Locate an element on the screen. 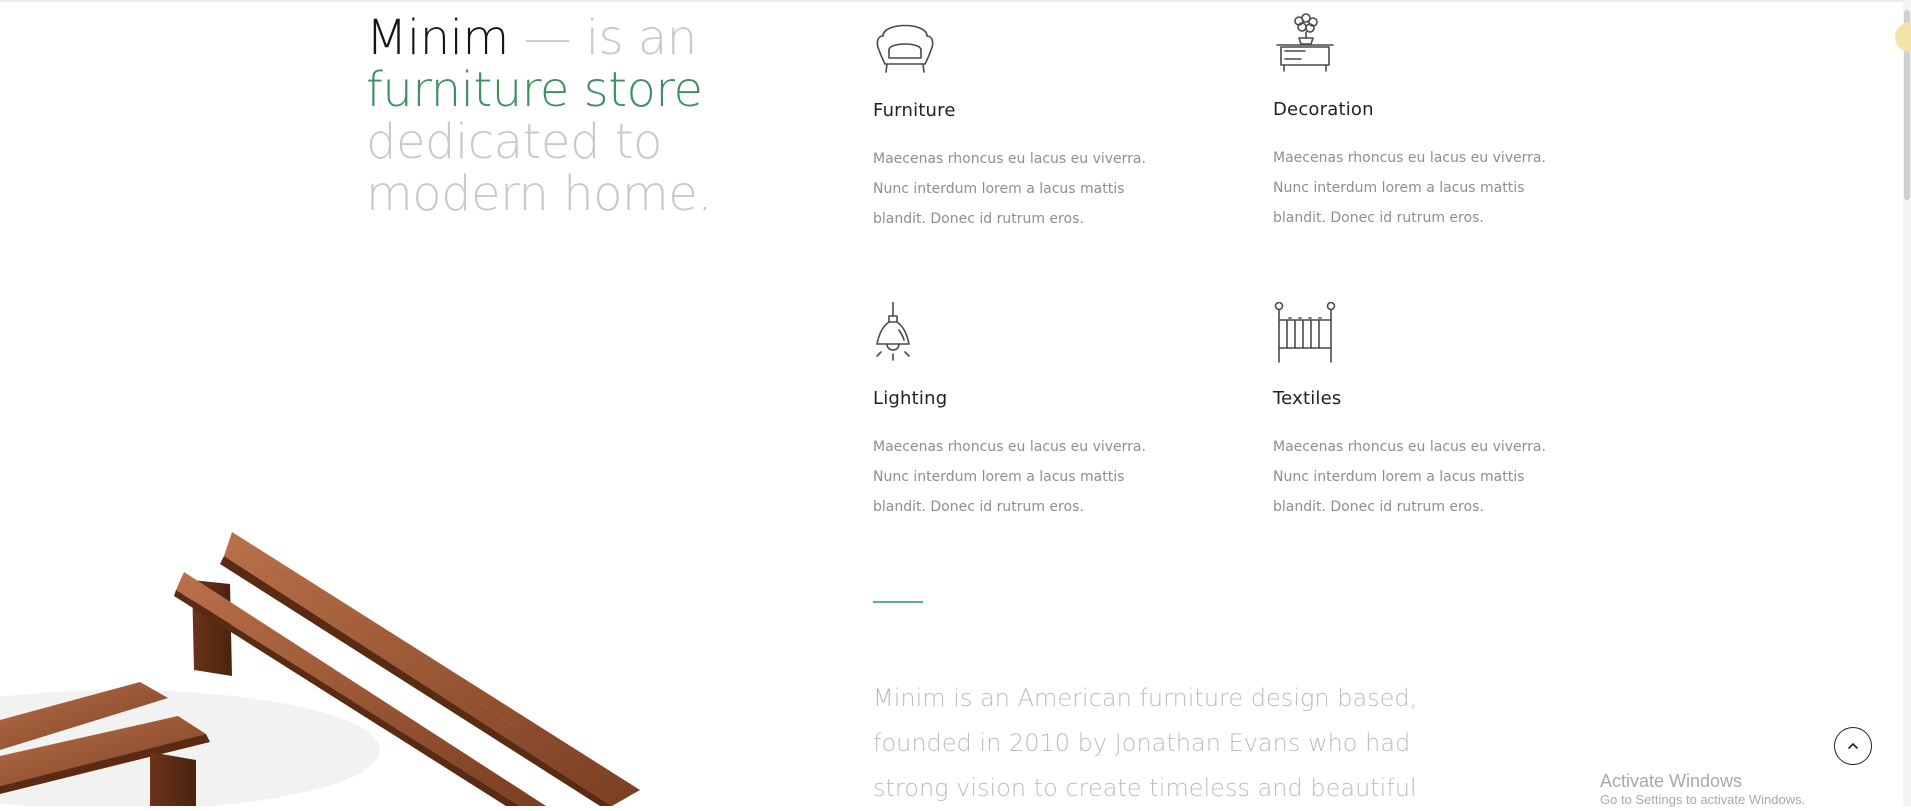 This screenshot has width=1911, height=811. chevron-up-icon is located at coordinates (1853, 746).